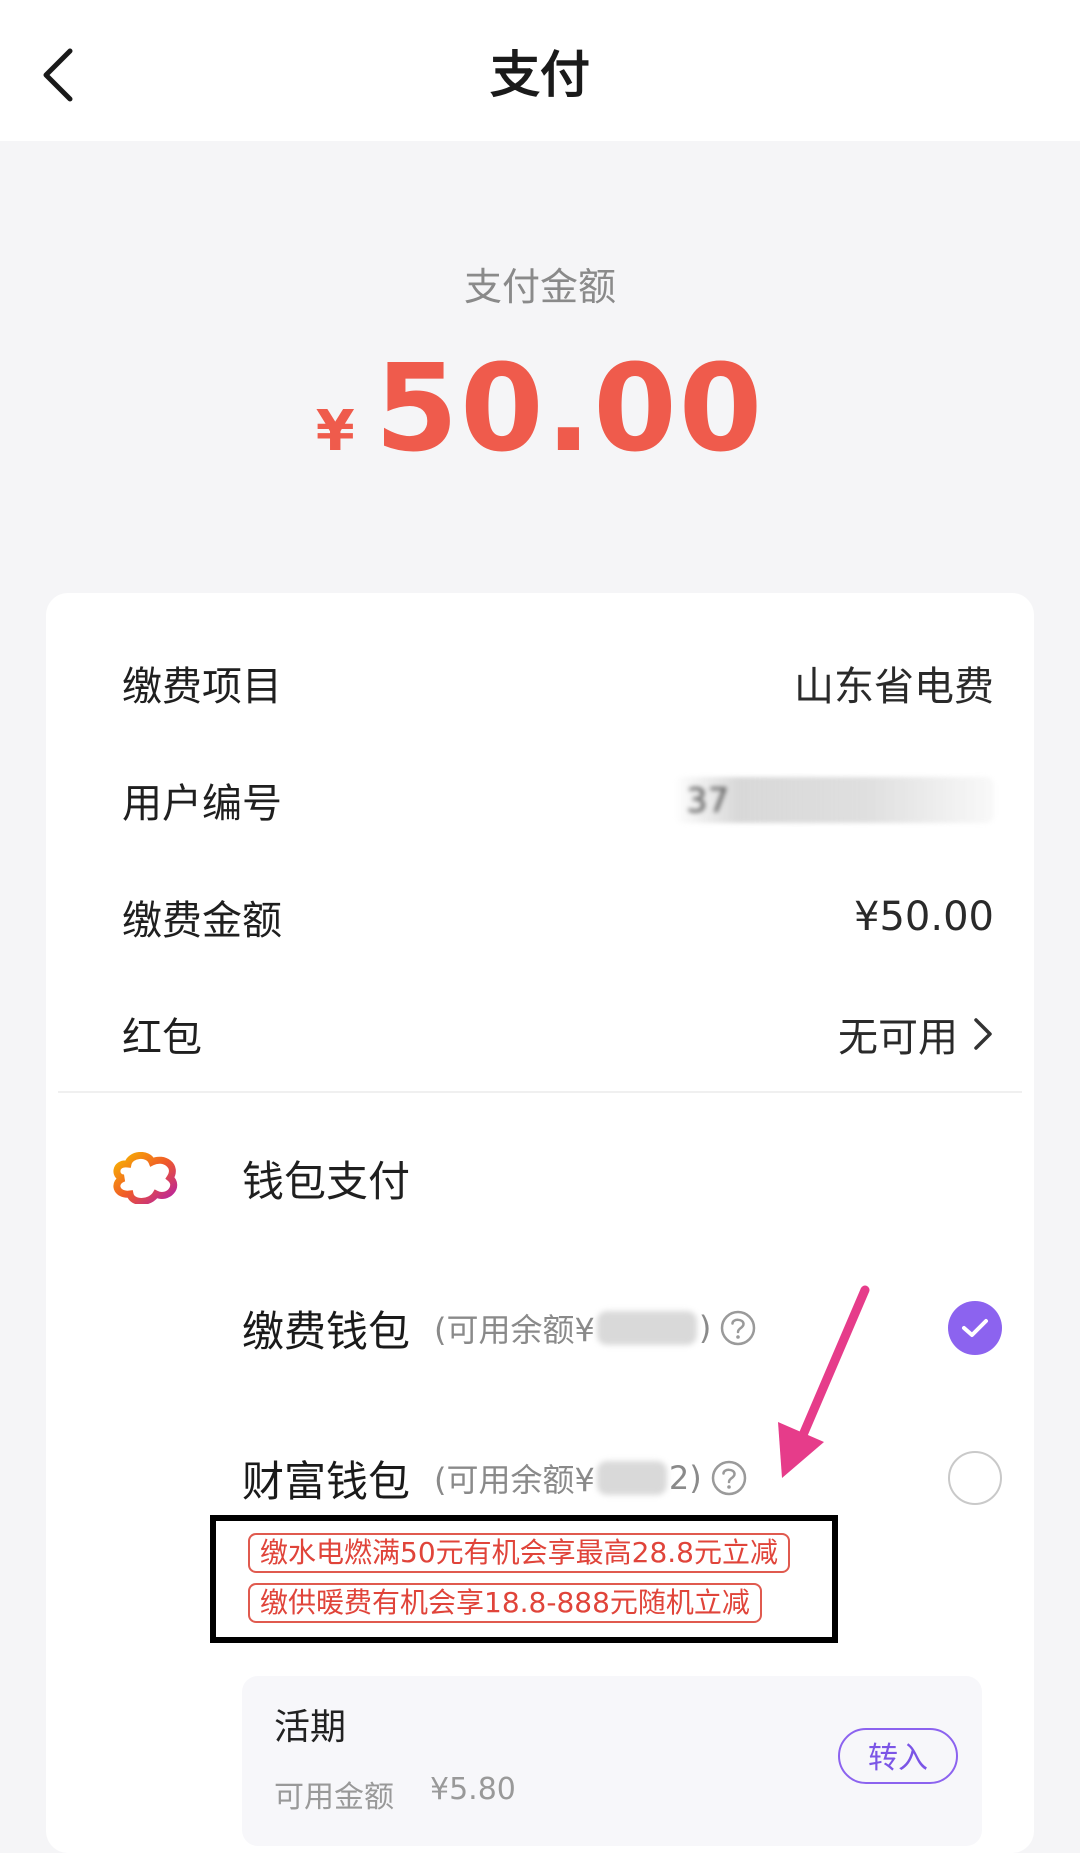 The width and height of the screenshot is (1080, 1853). What do you see at coordinates (310, 1727) in the screenshot?
I see `sub-account-title: 活期` at bounding box center [310, 1727].